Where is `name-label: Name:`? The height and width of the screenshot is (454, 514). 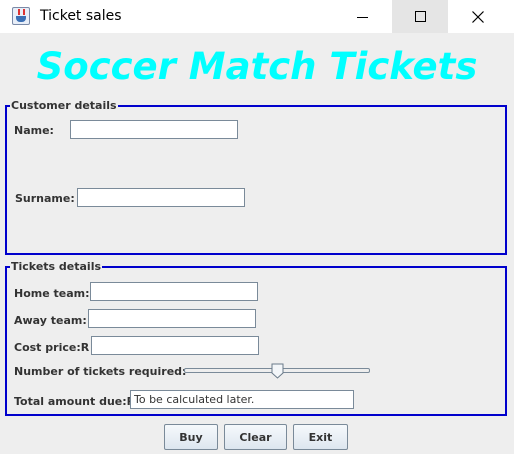 name-label: Name: is located at coordinates (34, 130).